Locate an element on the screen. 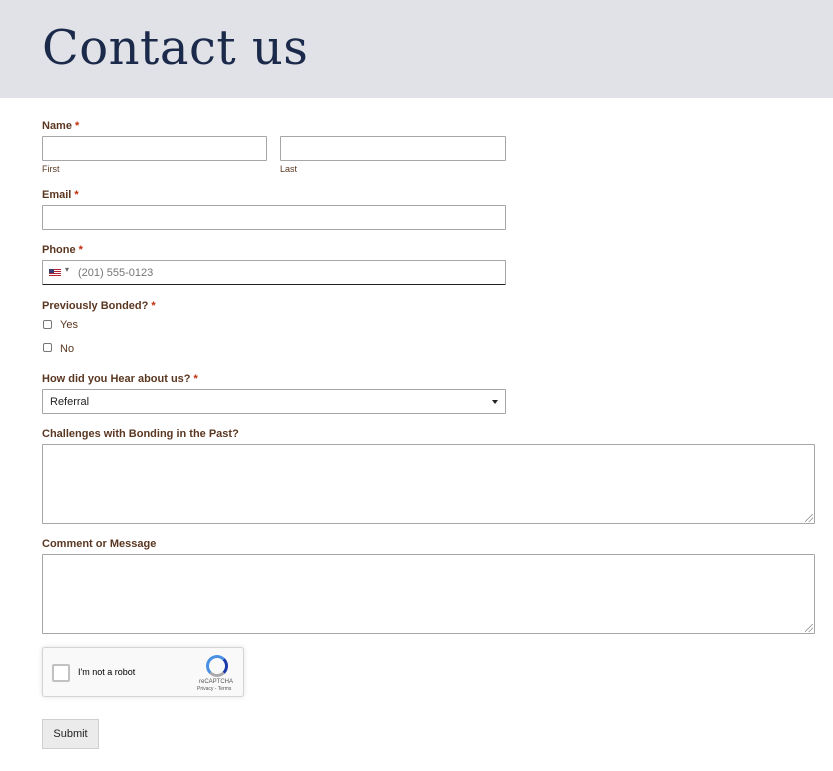 The image size is (833, 771). hear-label: How did you Hear about us? * is located at coordinates (120, 379).